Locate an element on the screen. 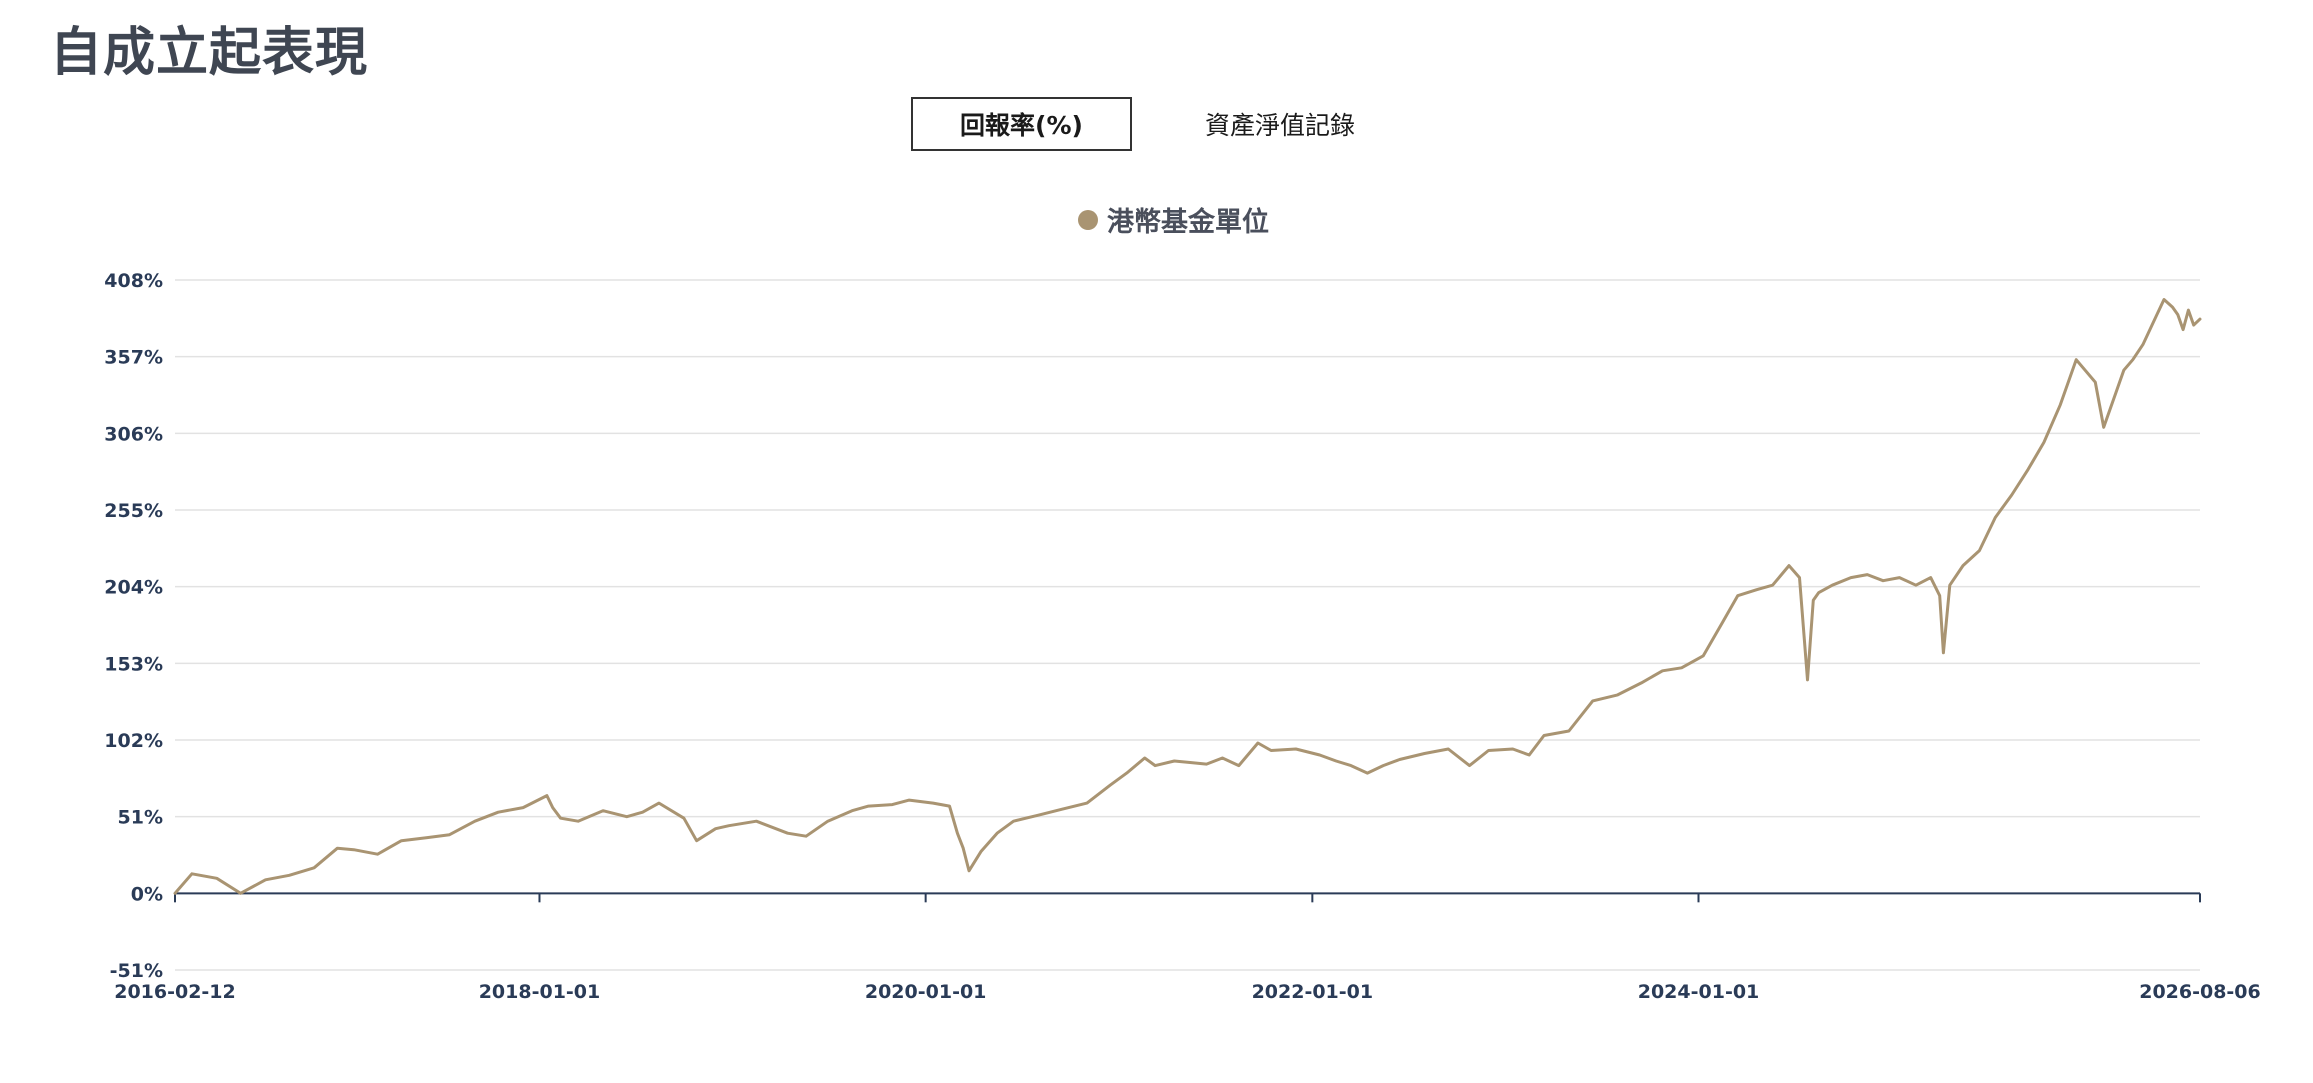 This screenshot has height=1083, width=2313. y-tick-label: 102% is located at coordinates (133, 741).